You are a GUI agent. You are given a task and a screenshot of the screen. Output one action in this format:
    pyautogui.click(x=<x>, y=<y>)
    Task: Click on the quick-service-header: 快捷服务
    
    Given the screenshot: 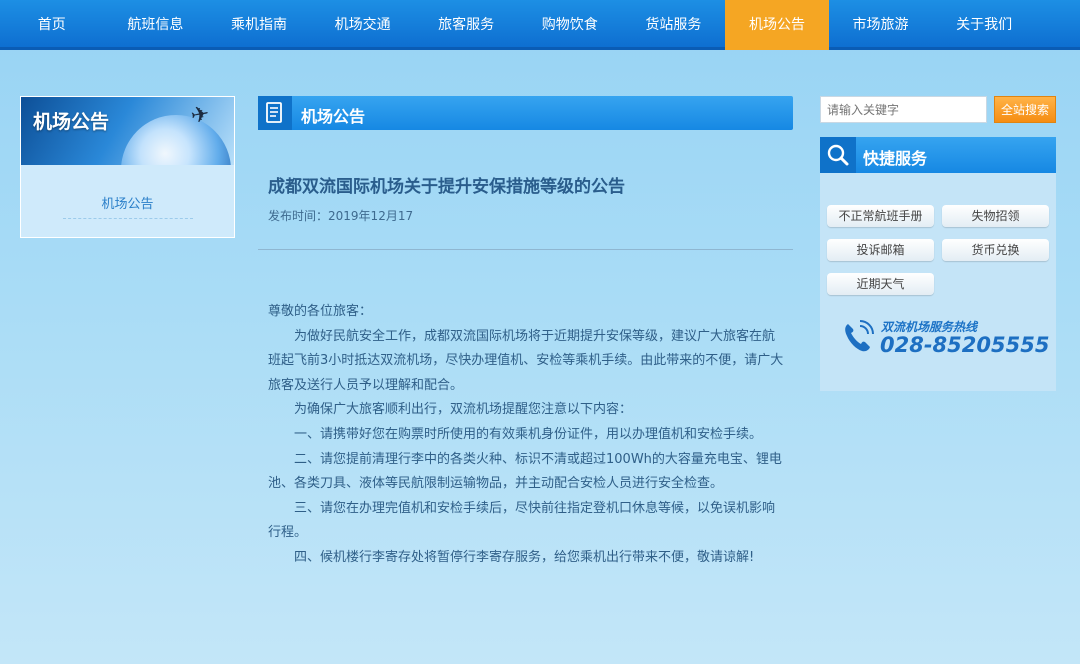 What is the action you would take?
    pyautogui.click(x=938, y=155)
    